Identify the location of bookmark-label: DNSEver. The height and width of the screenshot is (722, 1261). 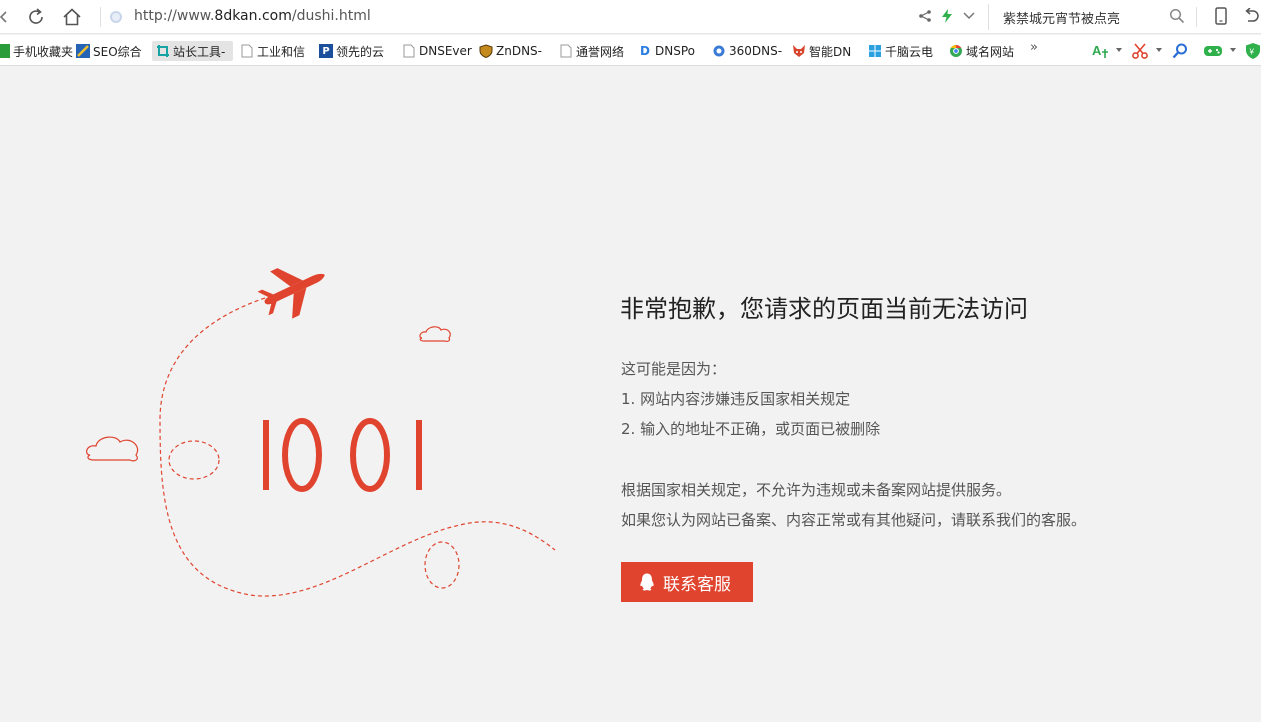
(445, 51).